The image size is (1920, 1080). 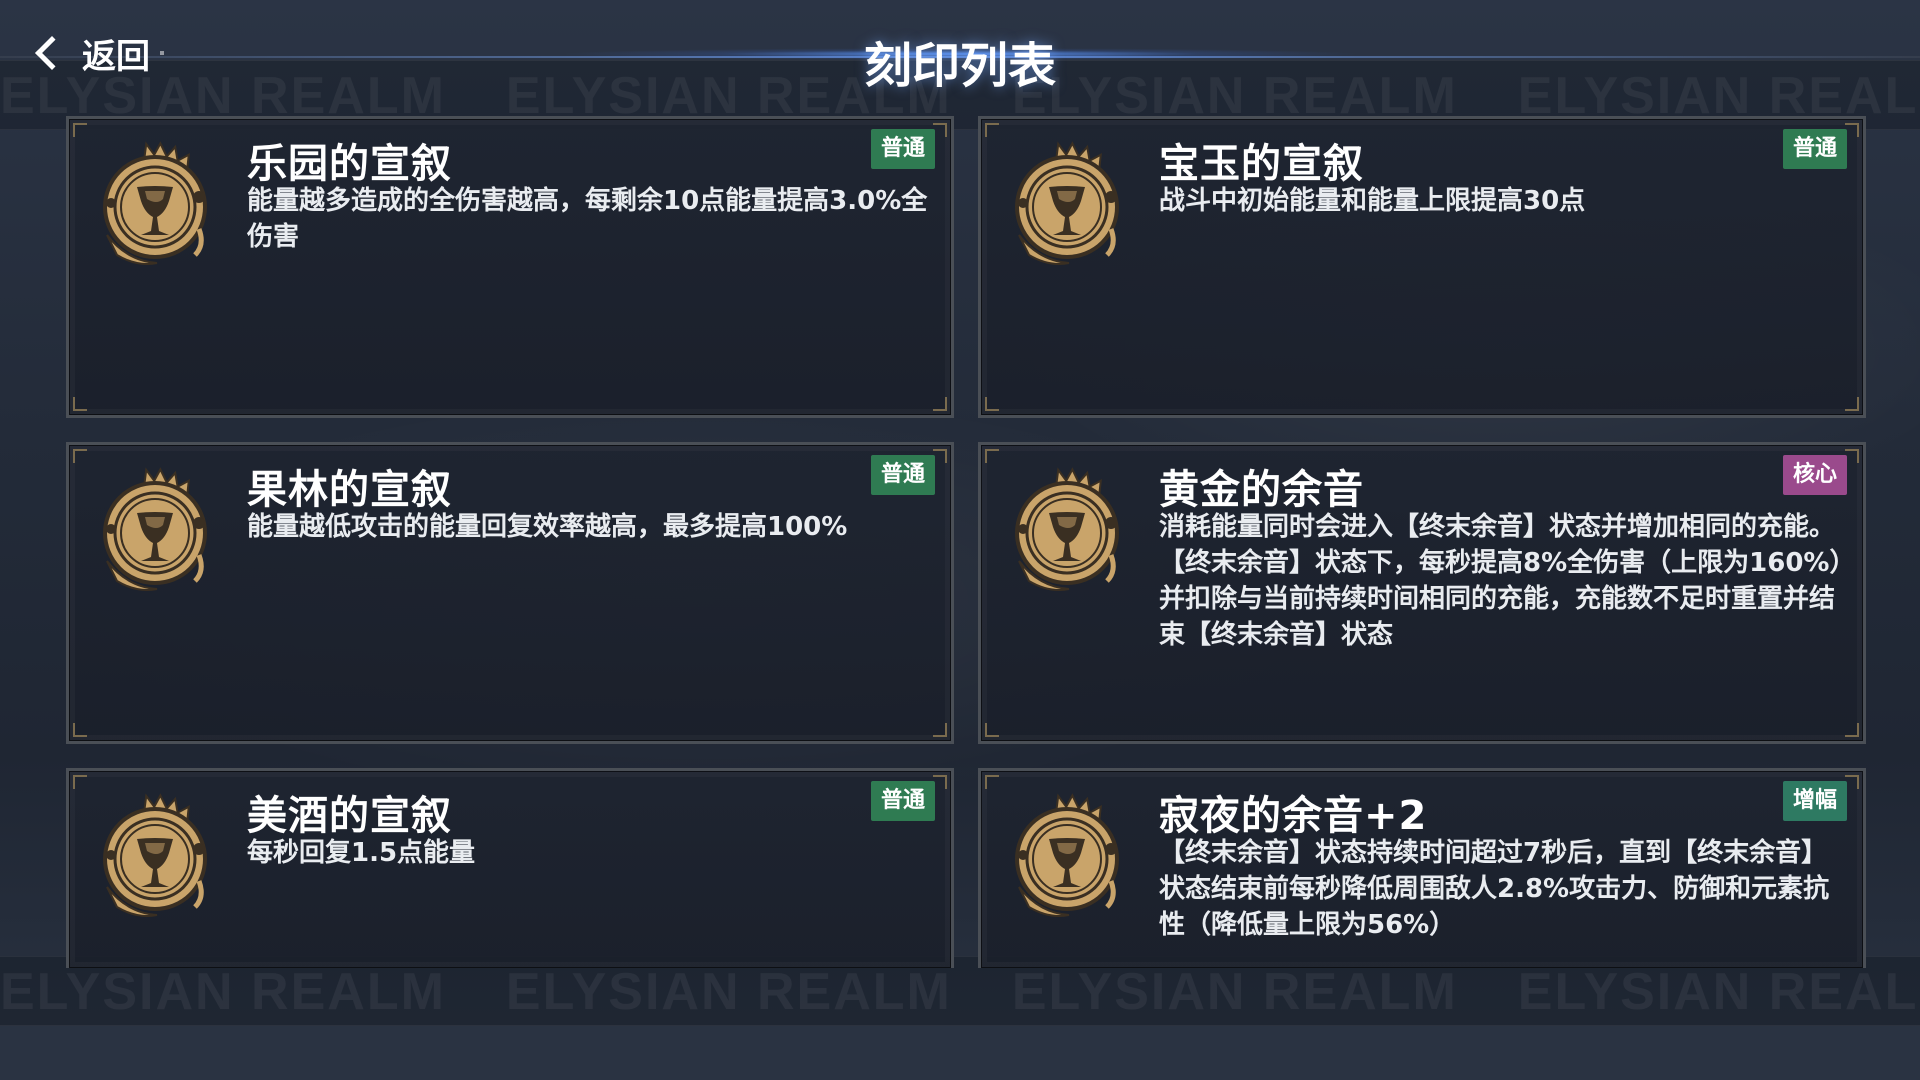 I want to click on stigma-card: 乐园的宣叙 普通 能量越多造成的全伤害越高，每剩余10点能量提高3.0%全伤害, so click(x=510, y=267).